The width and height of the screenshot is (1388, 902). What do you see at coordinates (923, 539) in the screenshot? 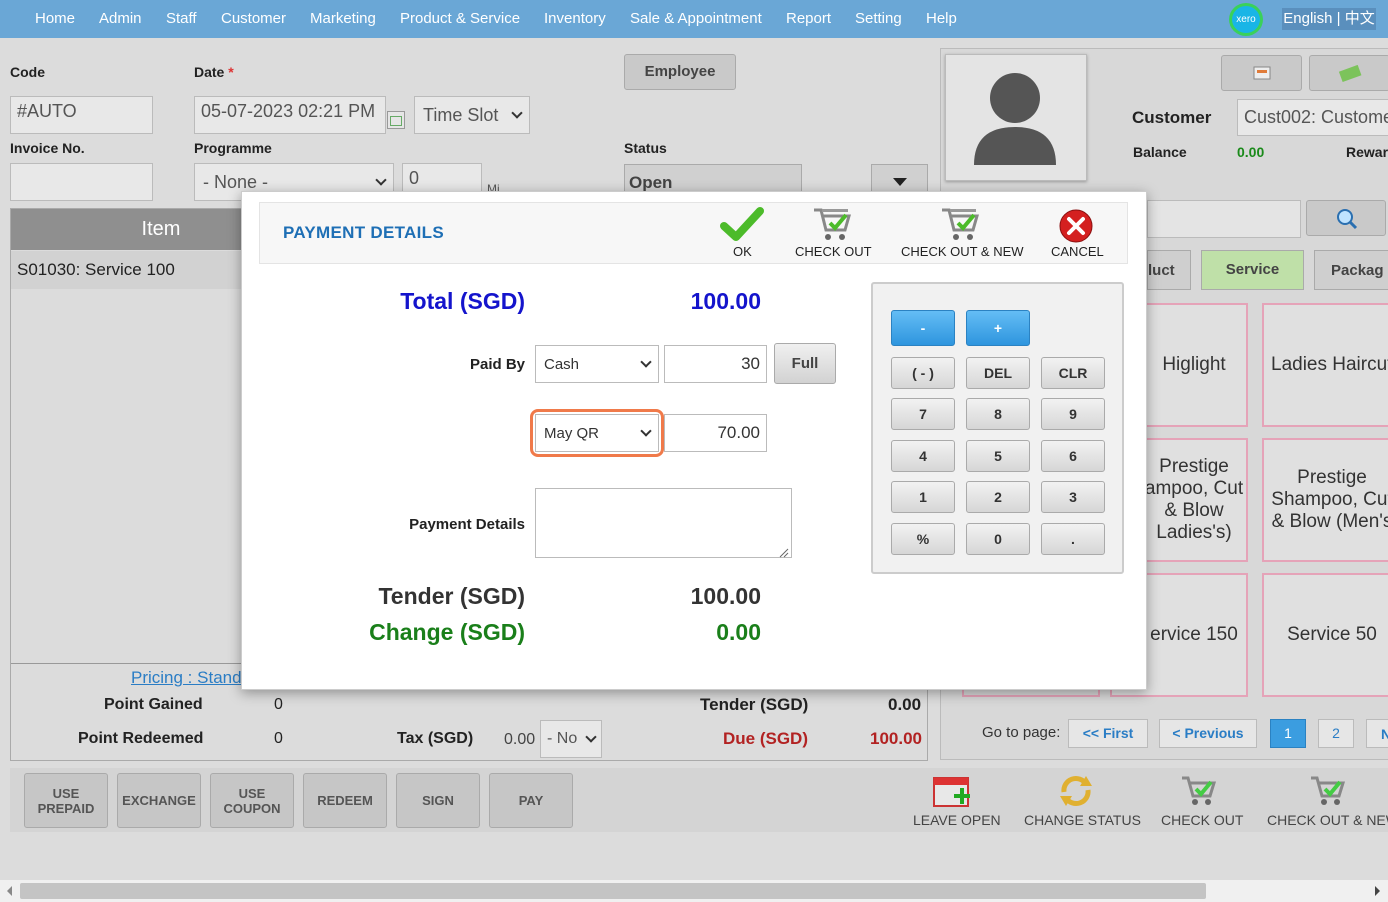
I see `keypad-percent-button: %` at bounding box center [923, 539].